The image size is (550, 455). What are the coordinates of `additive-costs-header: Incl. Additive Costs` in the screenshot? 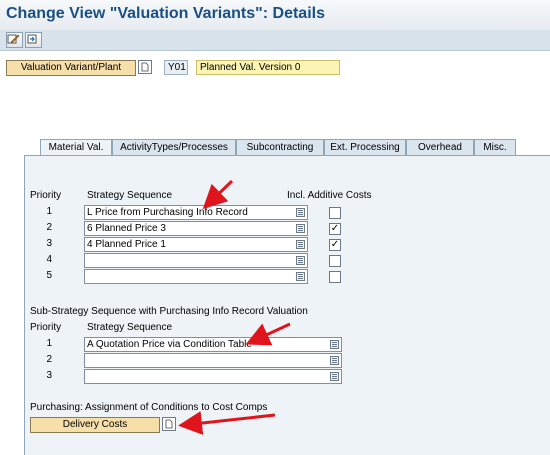 It's located at (329, 195).